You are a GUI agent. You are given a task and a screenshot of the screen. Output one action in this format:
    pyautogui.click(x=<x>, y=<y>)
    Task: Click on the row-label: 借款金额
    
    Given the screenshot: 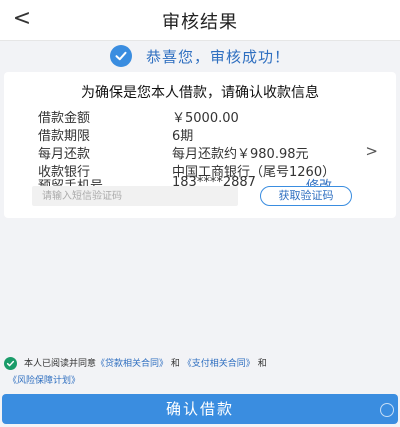 What is the action you would take?
    pyautogui.click(x=64, y=118)
    